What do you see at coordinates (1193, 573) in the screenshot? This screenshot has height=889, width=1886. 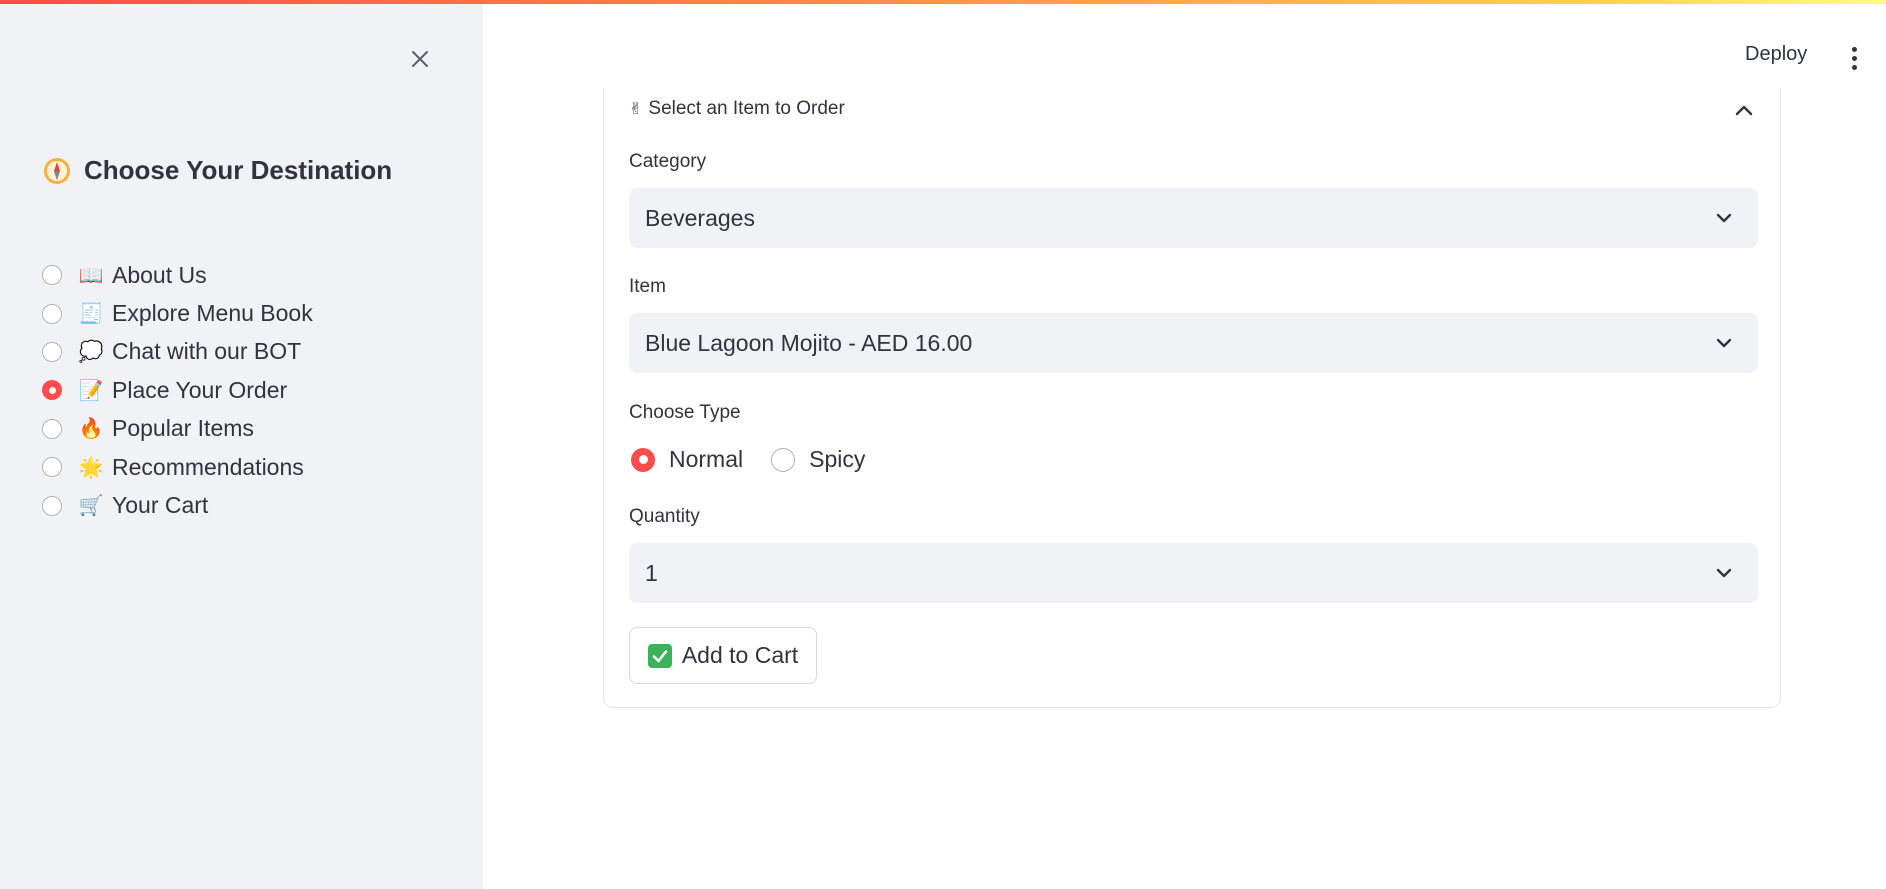 I see `quantity-select: 1` at bounding box center [1193, 573].